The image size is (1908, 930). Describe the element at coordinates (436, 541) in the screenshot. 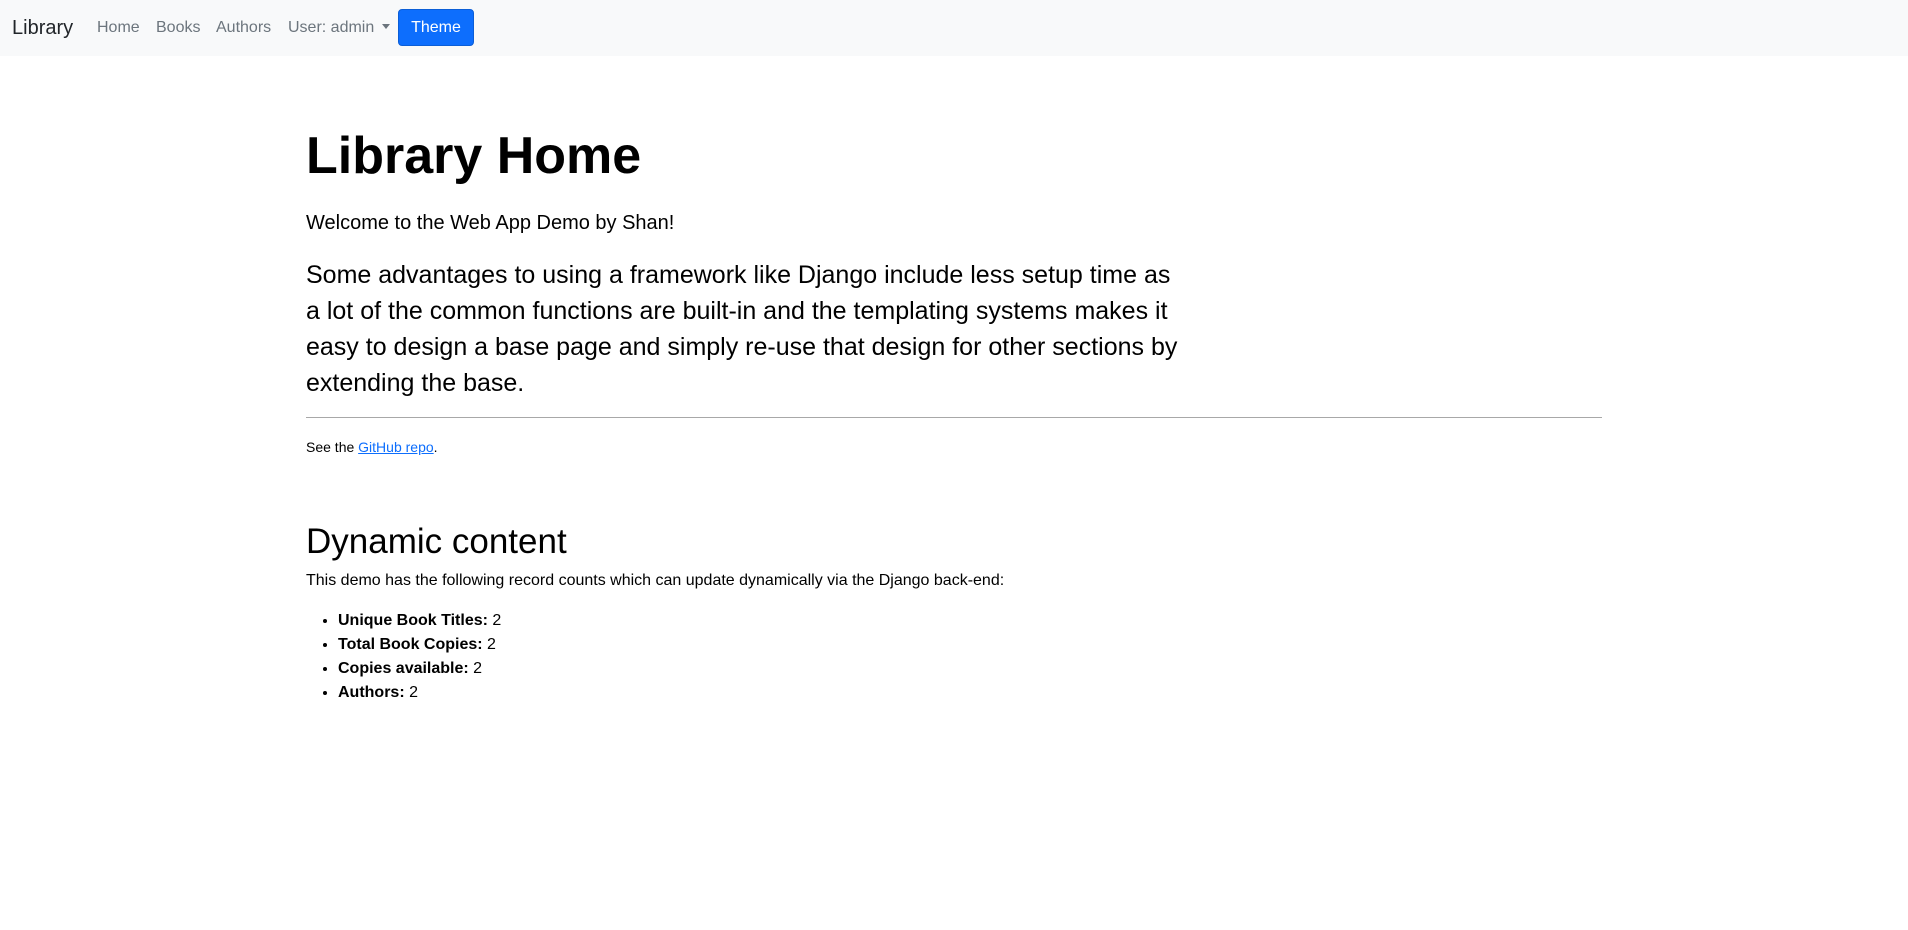

I see `dynamic-content-title: Dynamic content` at that location.